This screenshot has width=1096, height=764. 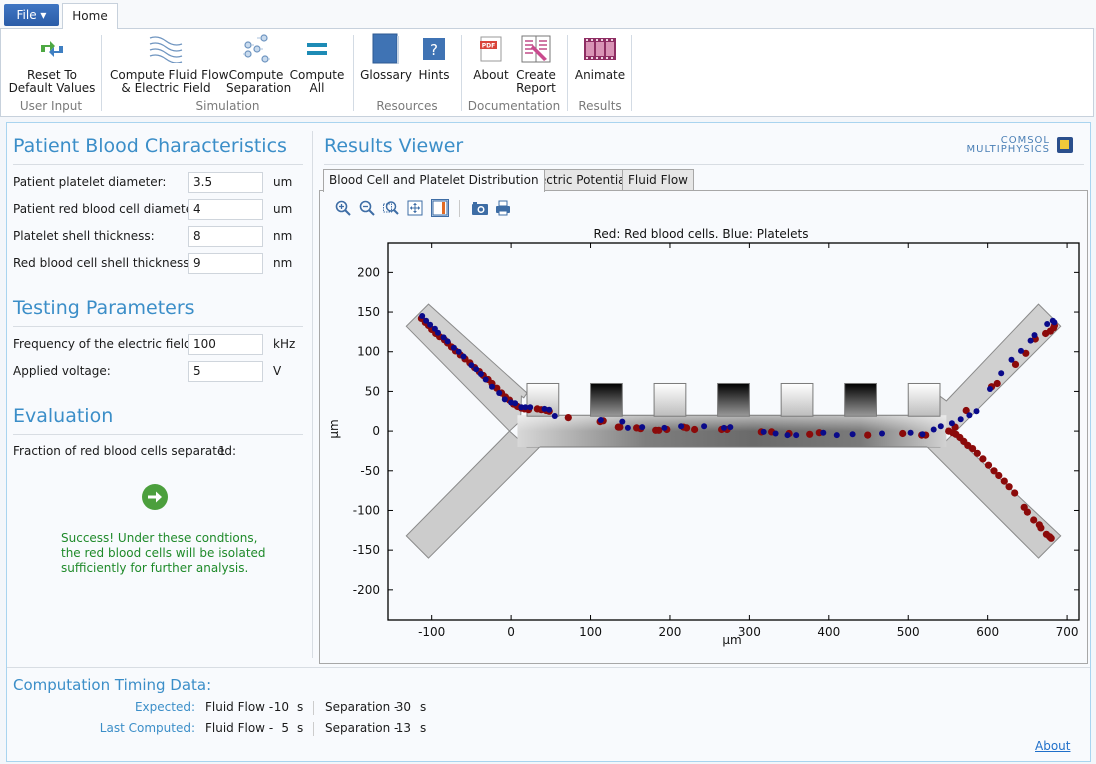 What do you see at coordinates (407, 106) in the screenshot?
I see `group-label-resources: Resources` at bounding box center [407, 106].